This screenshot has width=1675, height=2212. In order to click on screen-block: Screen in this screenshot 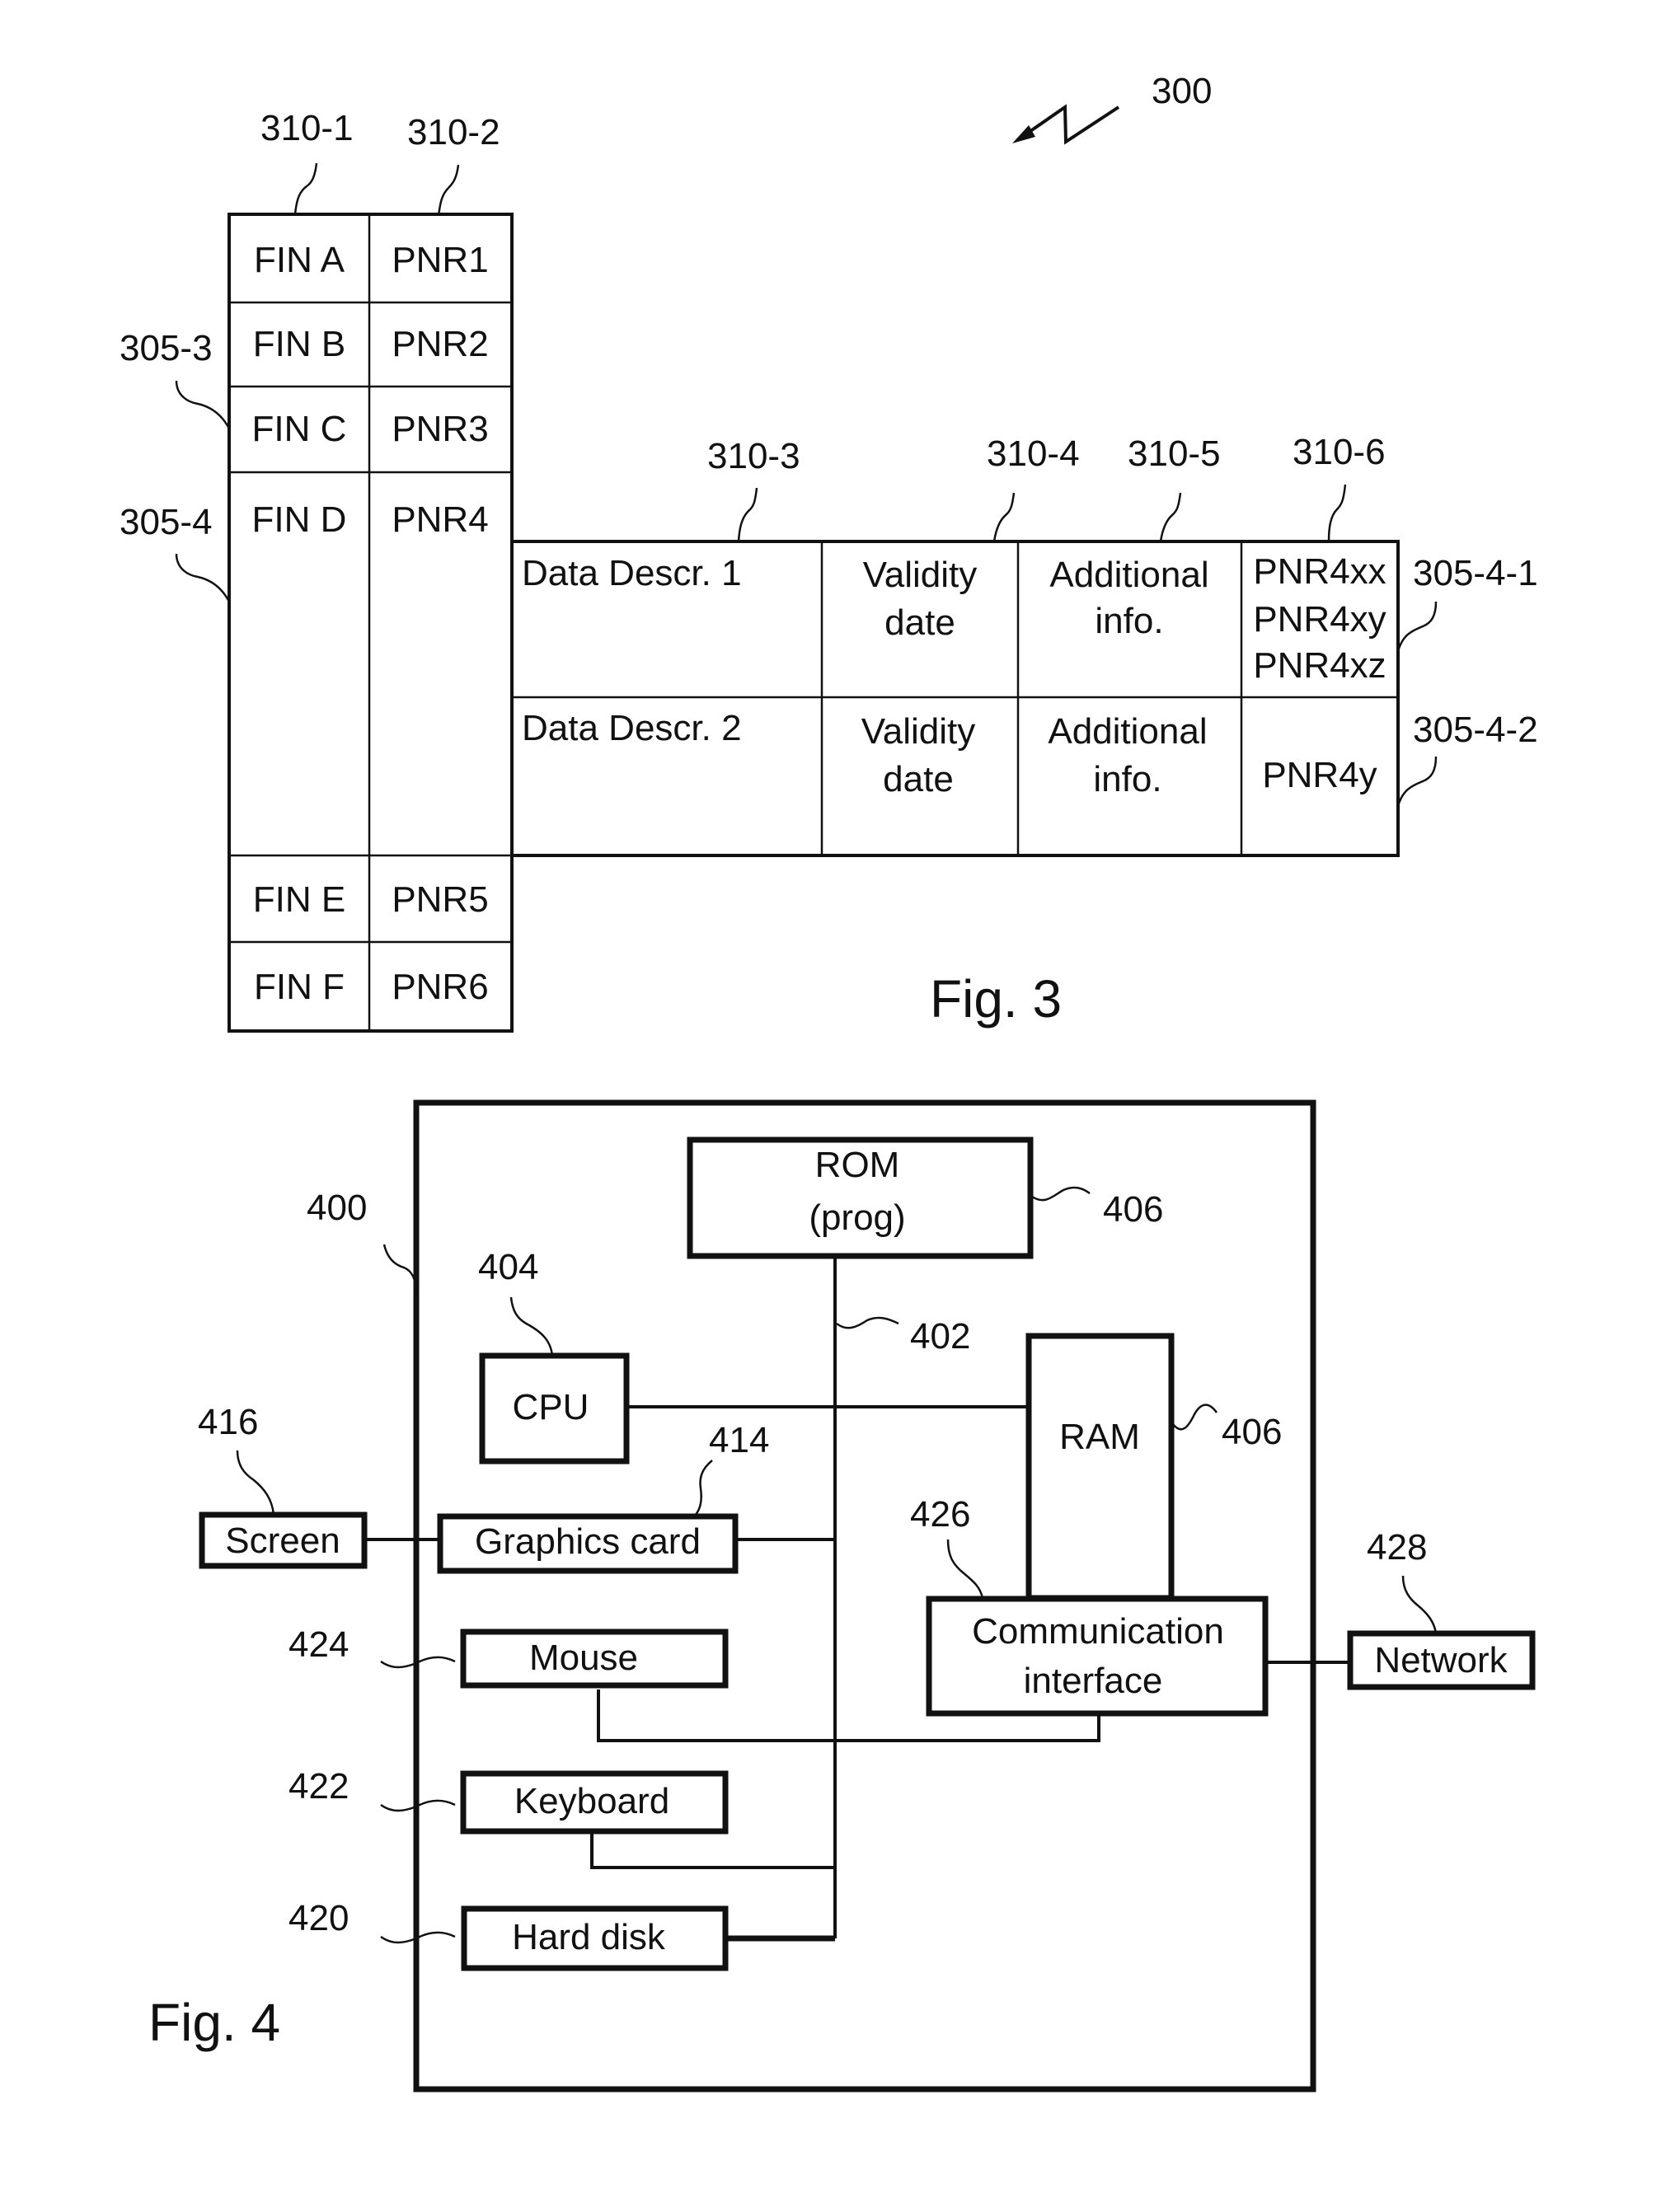, I will do `click(283, 1540)`.